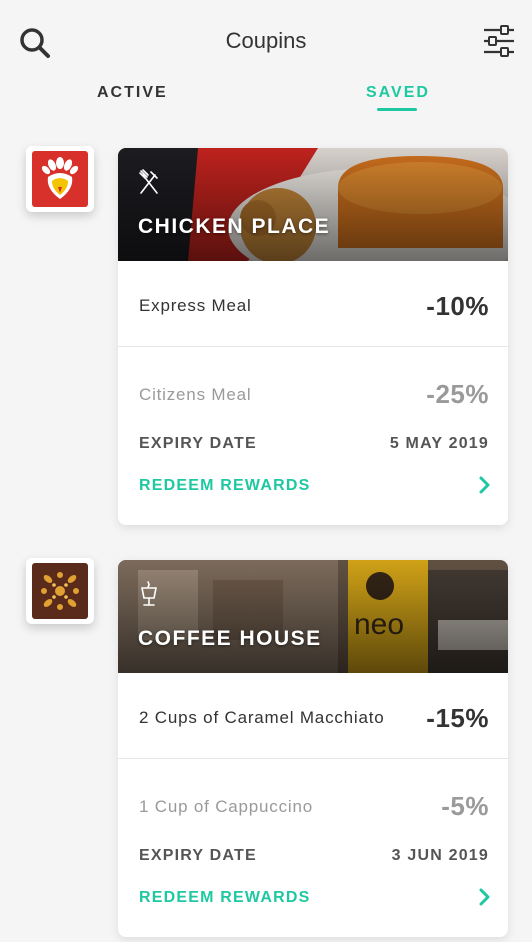 The width and height of the screenshot is (532, 942). What do you see at coordinates (313, 204) in the screenshot?
I see `card-hero-image: CHICKEN PLACE` at bounding box center [313, 204].